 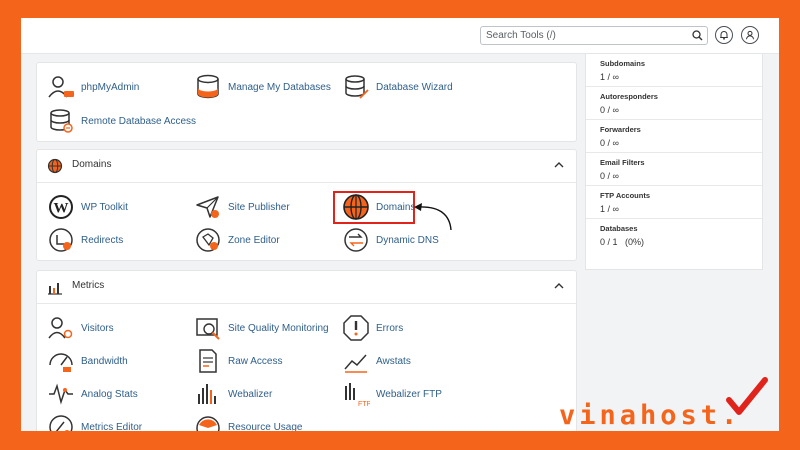 I want to click on stat-label: Email Filters, so click(x=622, y=162).